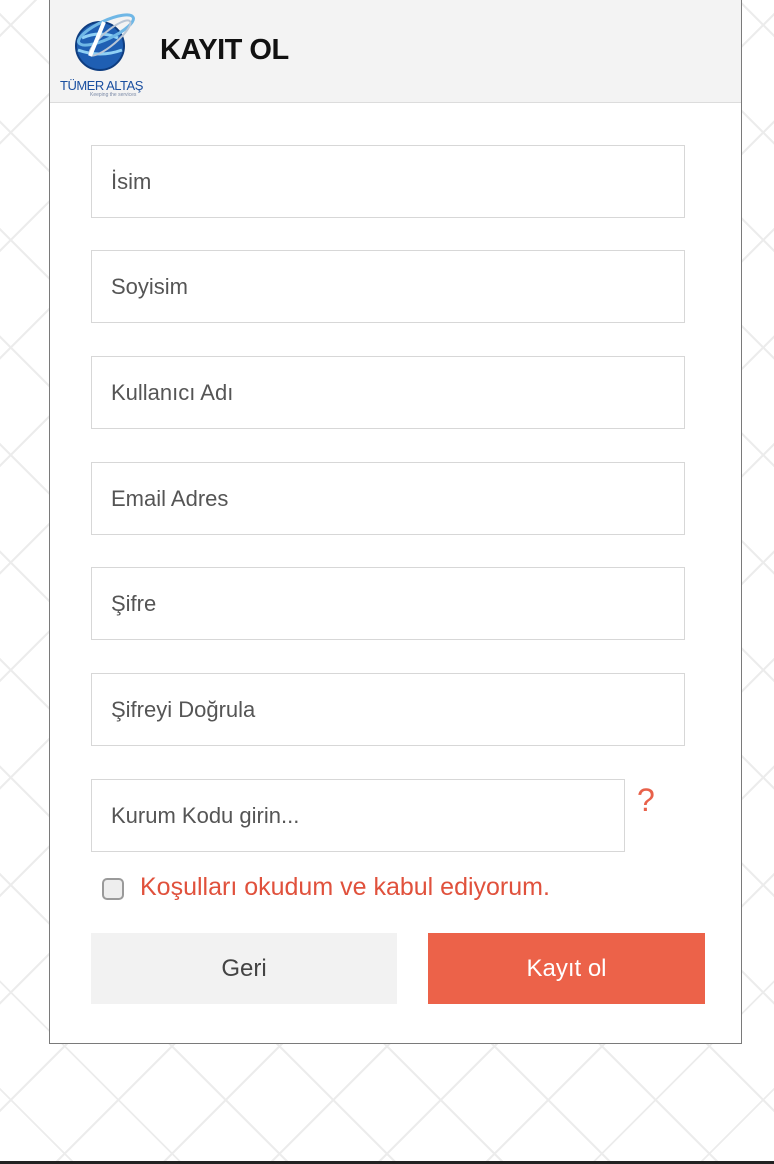  What do you see at coordinates (388, 392) in the screenshot?
I see `username-input` at bounding box center [388, 392].